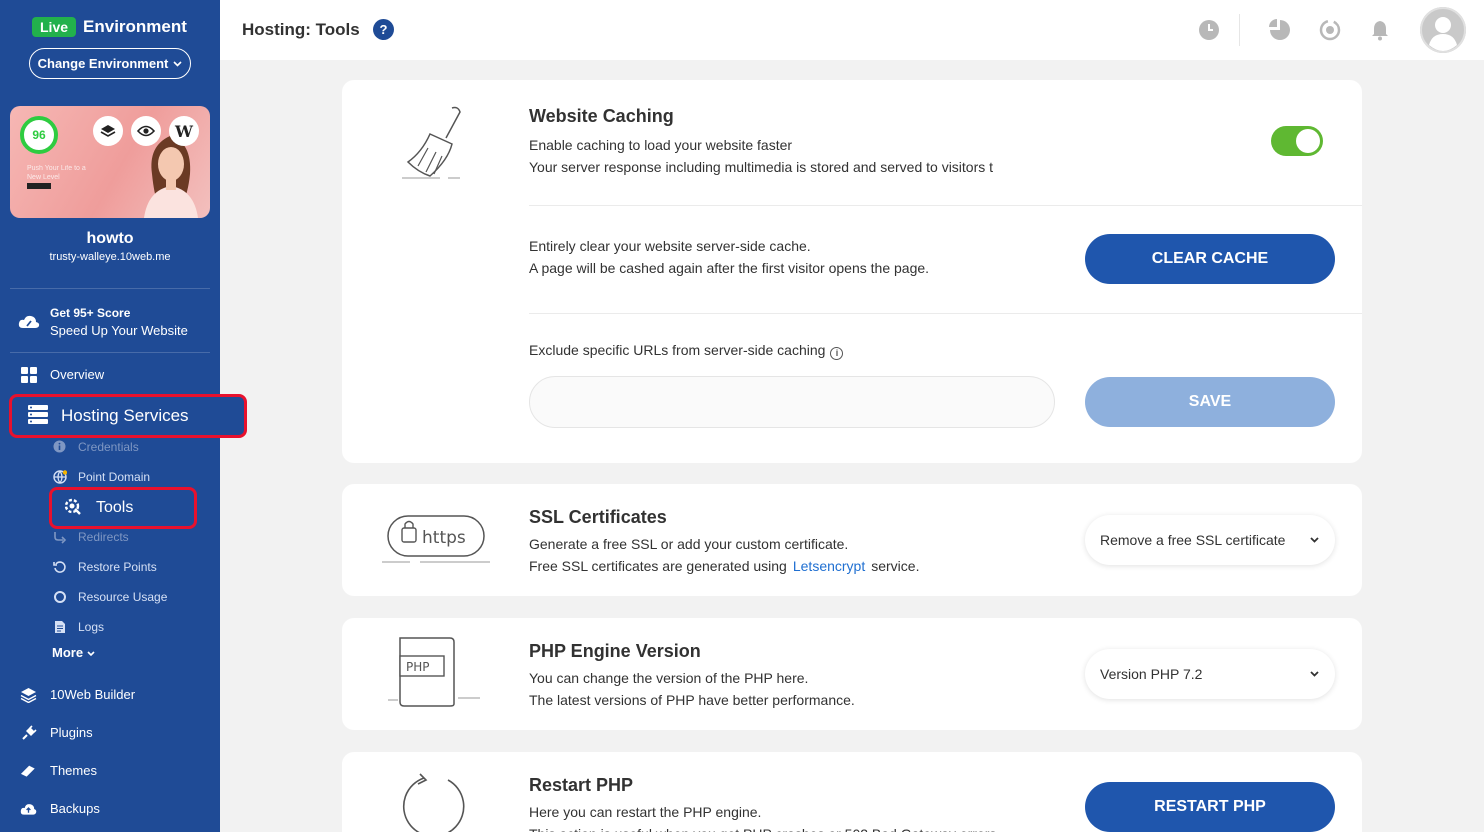 Image resolution: width=1484 pixels, height=832 pixels. What do you see at coordinates (93, 694) in the screenshot?
I see `sidebar-item-label: 10Web Builder` at bounding box center [93, 694].